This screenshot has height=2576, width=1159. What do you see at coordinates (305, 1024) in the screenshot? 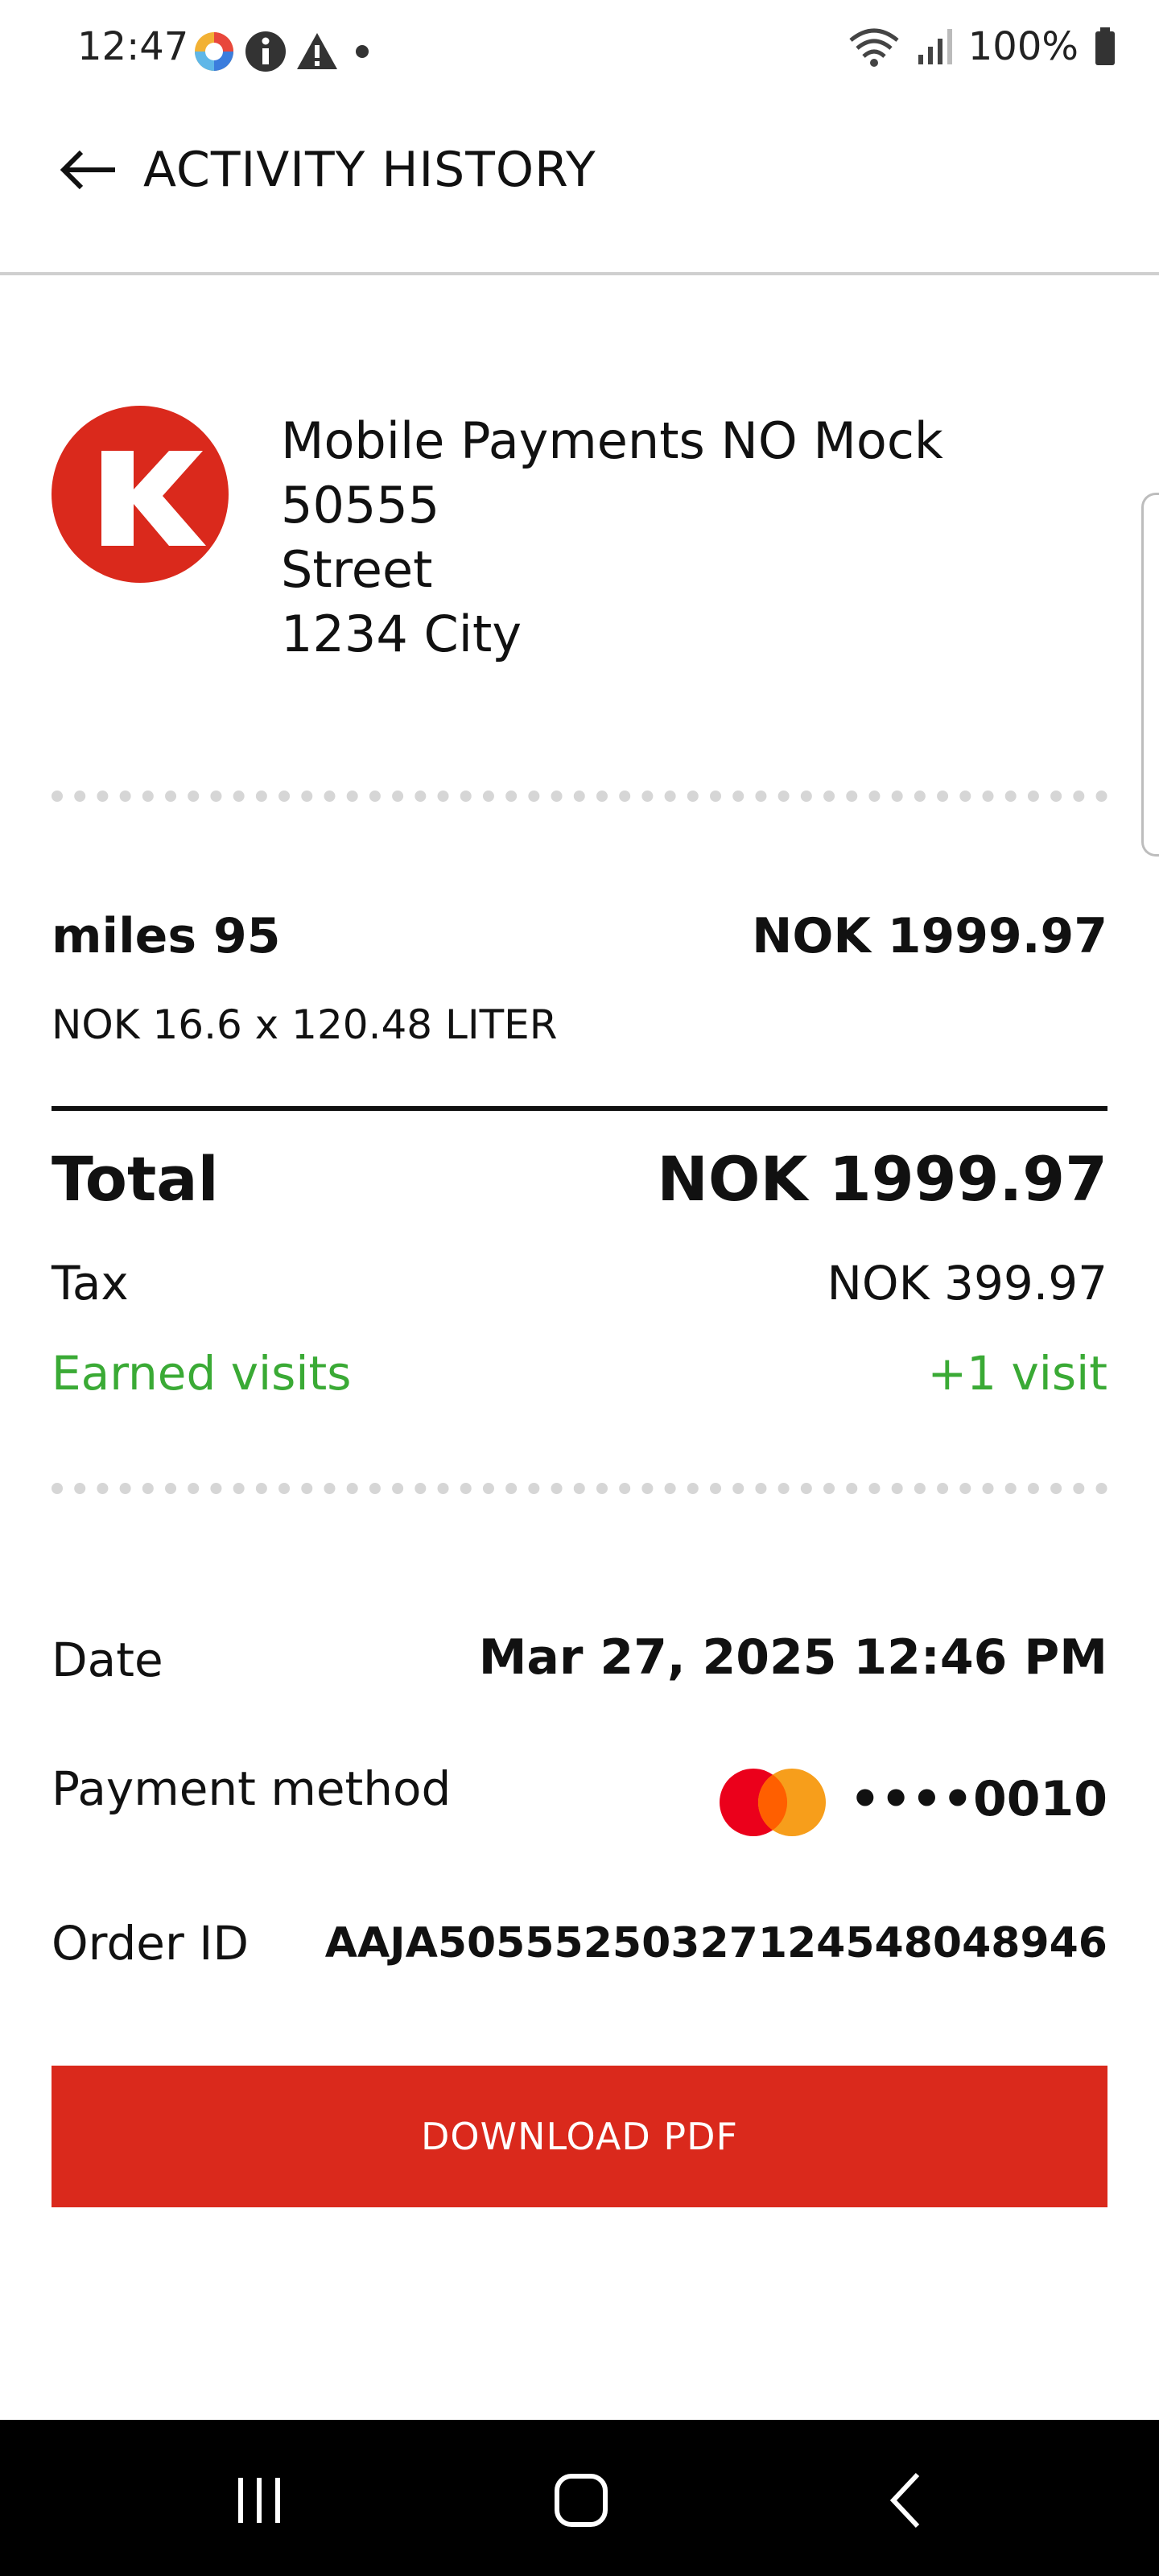
I see `item-detail: NOK 16.6 x 120.48 LITER` at bounding box center [305, 1024].